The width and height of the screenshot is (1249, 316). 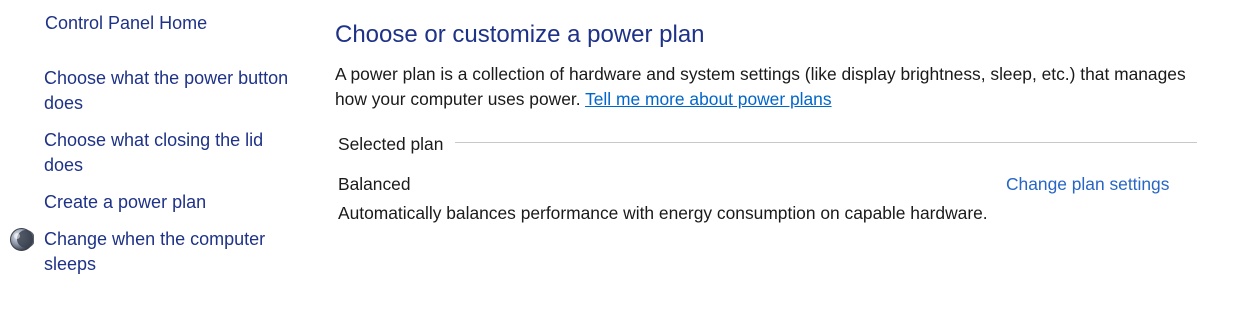 I want to click on control-panel-home-link: Control Panel Home, so click(x=126, y=23).